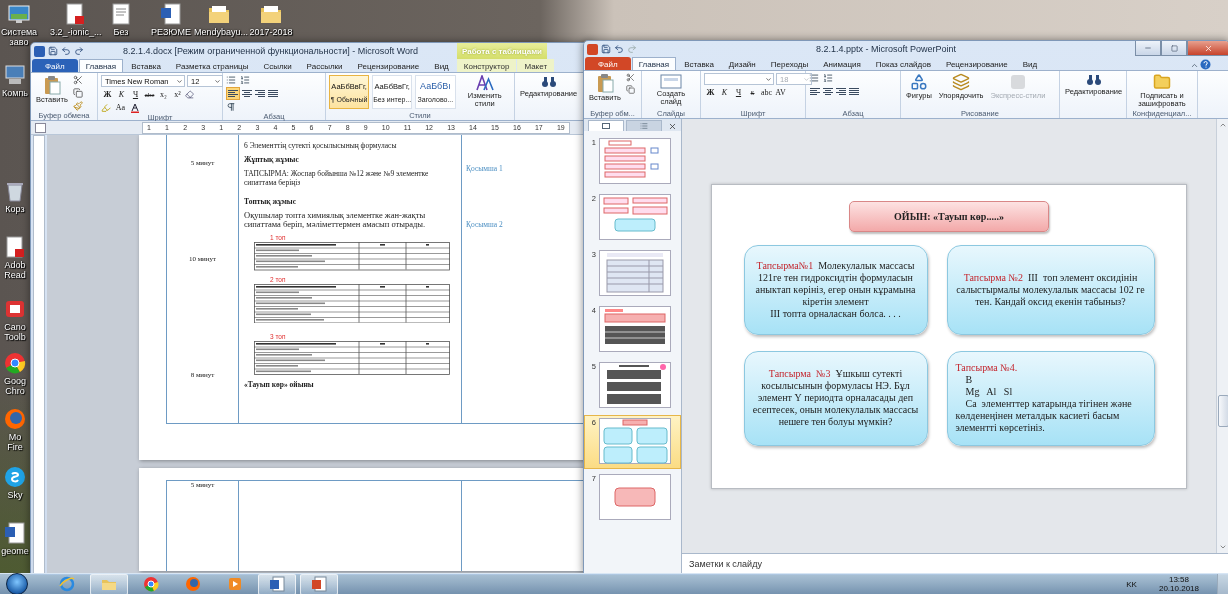  What do you see at coordinates (1222, 411) in the screenshot?
I see `scroll-thumb` at bounding box center [1222, 411].